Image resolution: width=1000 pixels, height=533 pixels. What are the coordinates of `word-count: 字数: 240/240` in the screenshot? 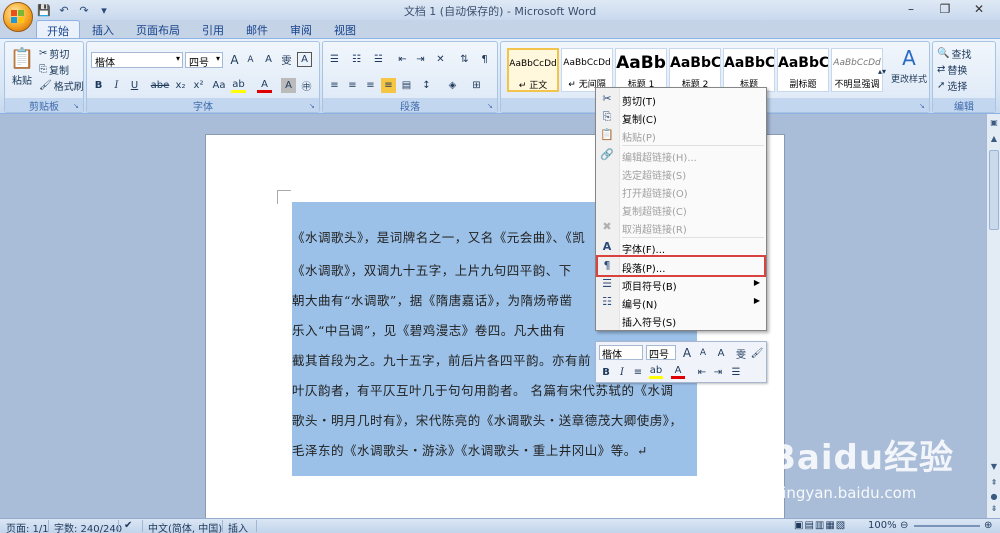 It's located at (88, 526).